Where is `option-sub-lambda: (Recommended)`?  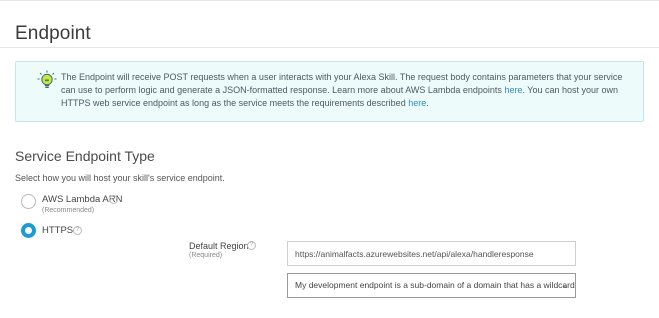 option-sub-lambda: (Recommended) is located at coordinates (68, 210).